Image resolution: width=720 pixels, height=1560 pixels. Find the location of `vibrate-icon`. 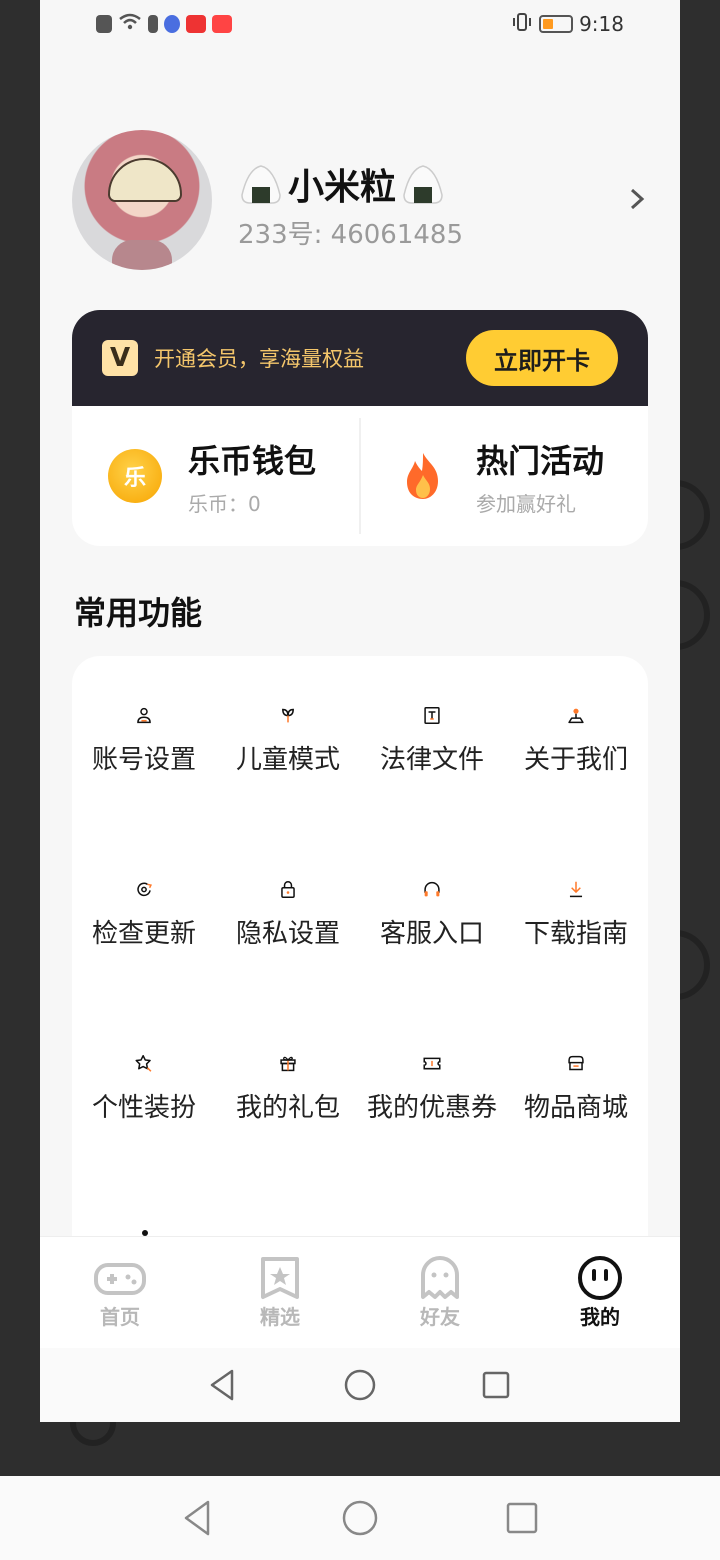

vibrate-icon is located at coordinates (522, 24).